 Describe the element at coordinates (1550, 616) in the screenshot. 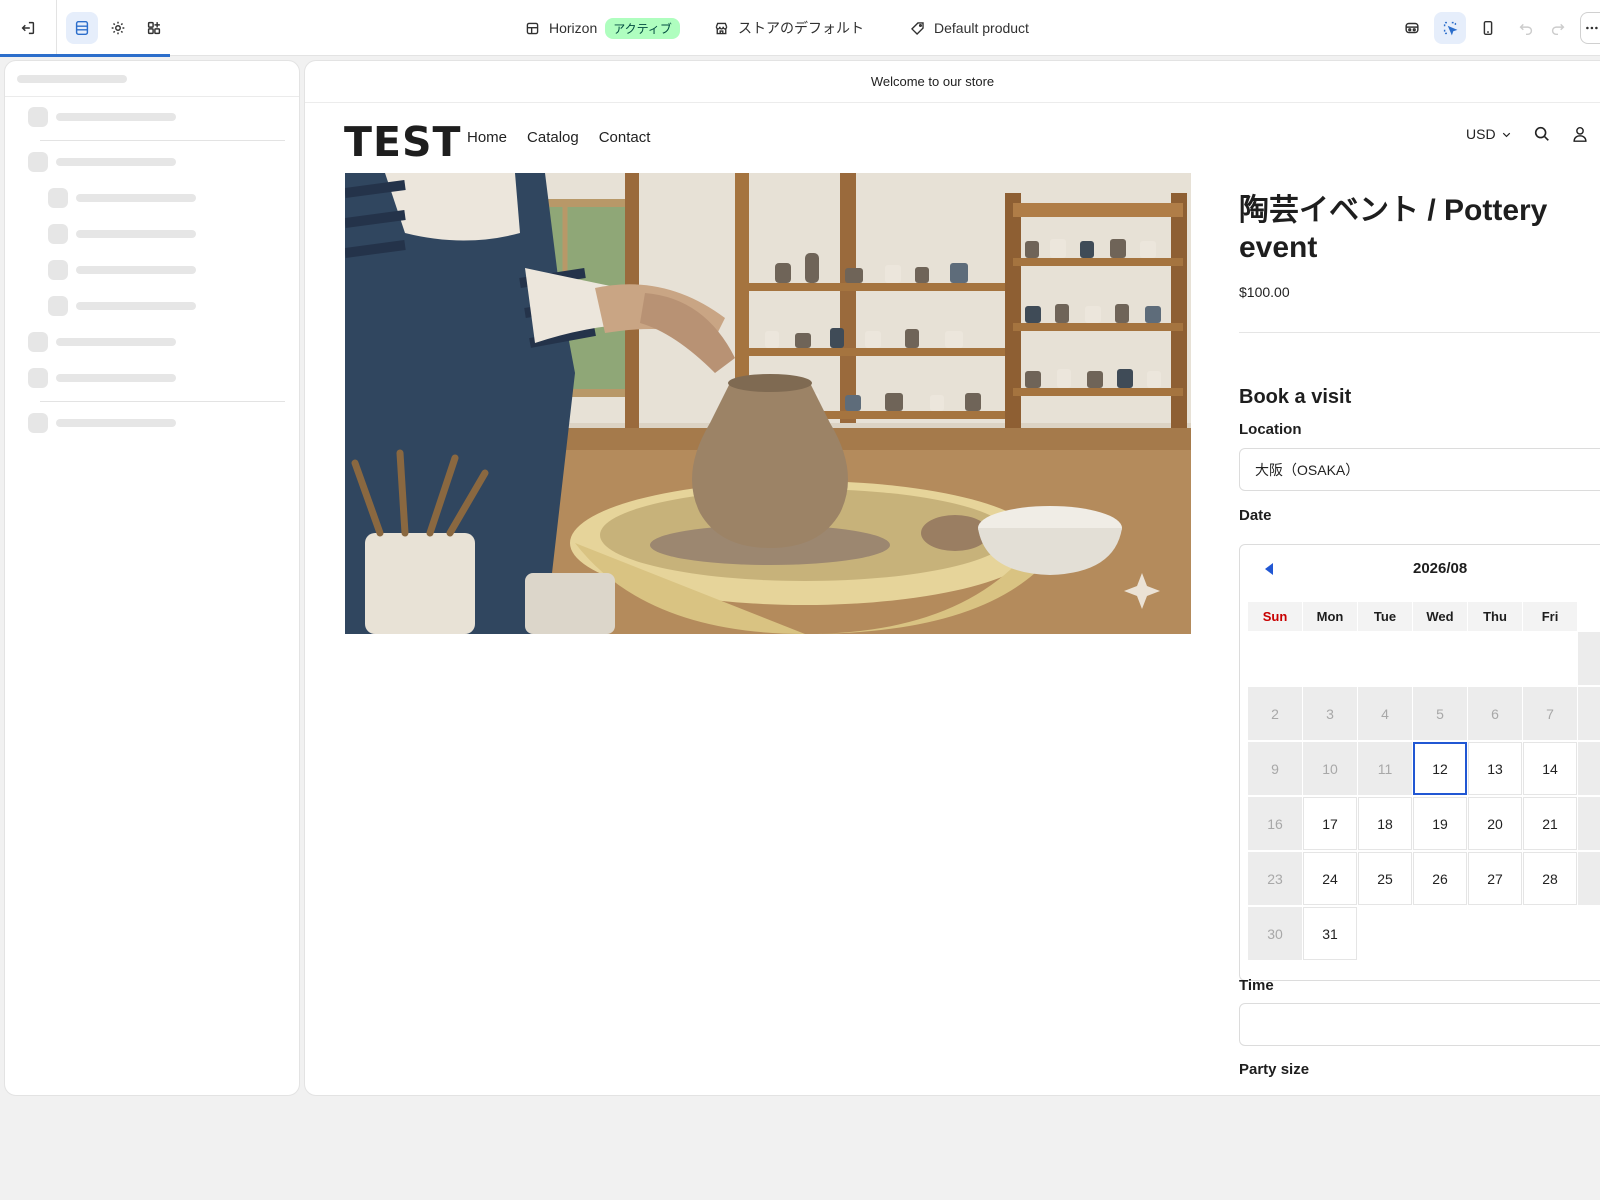

I see `weekday-fri: Fri` at that location.